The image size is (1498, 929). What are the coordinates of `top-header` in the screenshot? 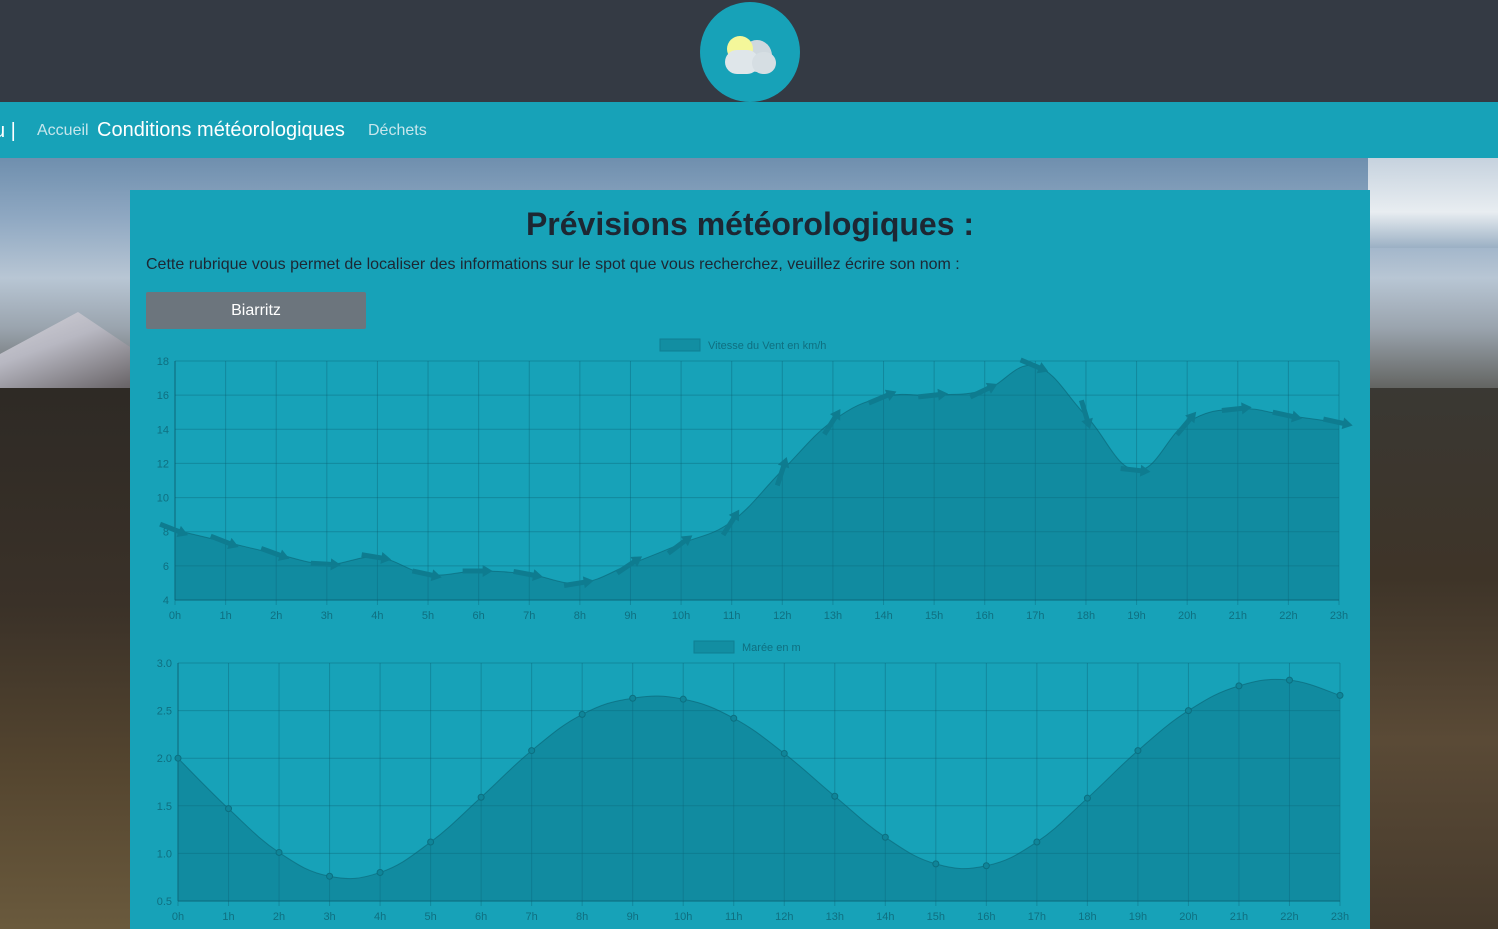 It's located at (749, 51).